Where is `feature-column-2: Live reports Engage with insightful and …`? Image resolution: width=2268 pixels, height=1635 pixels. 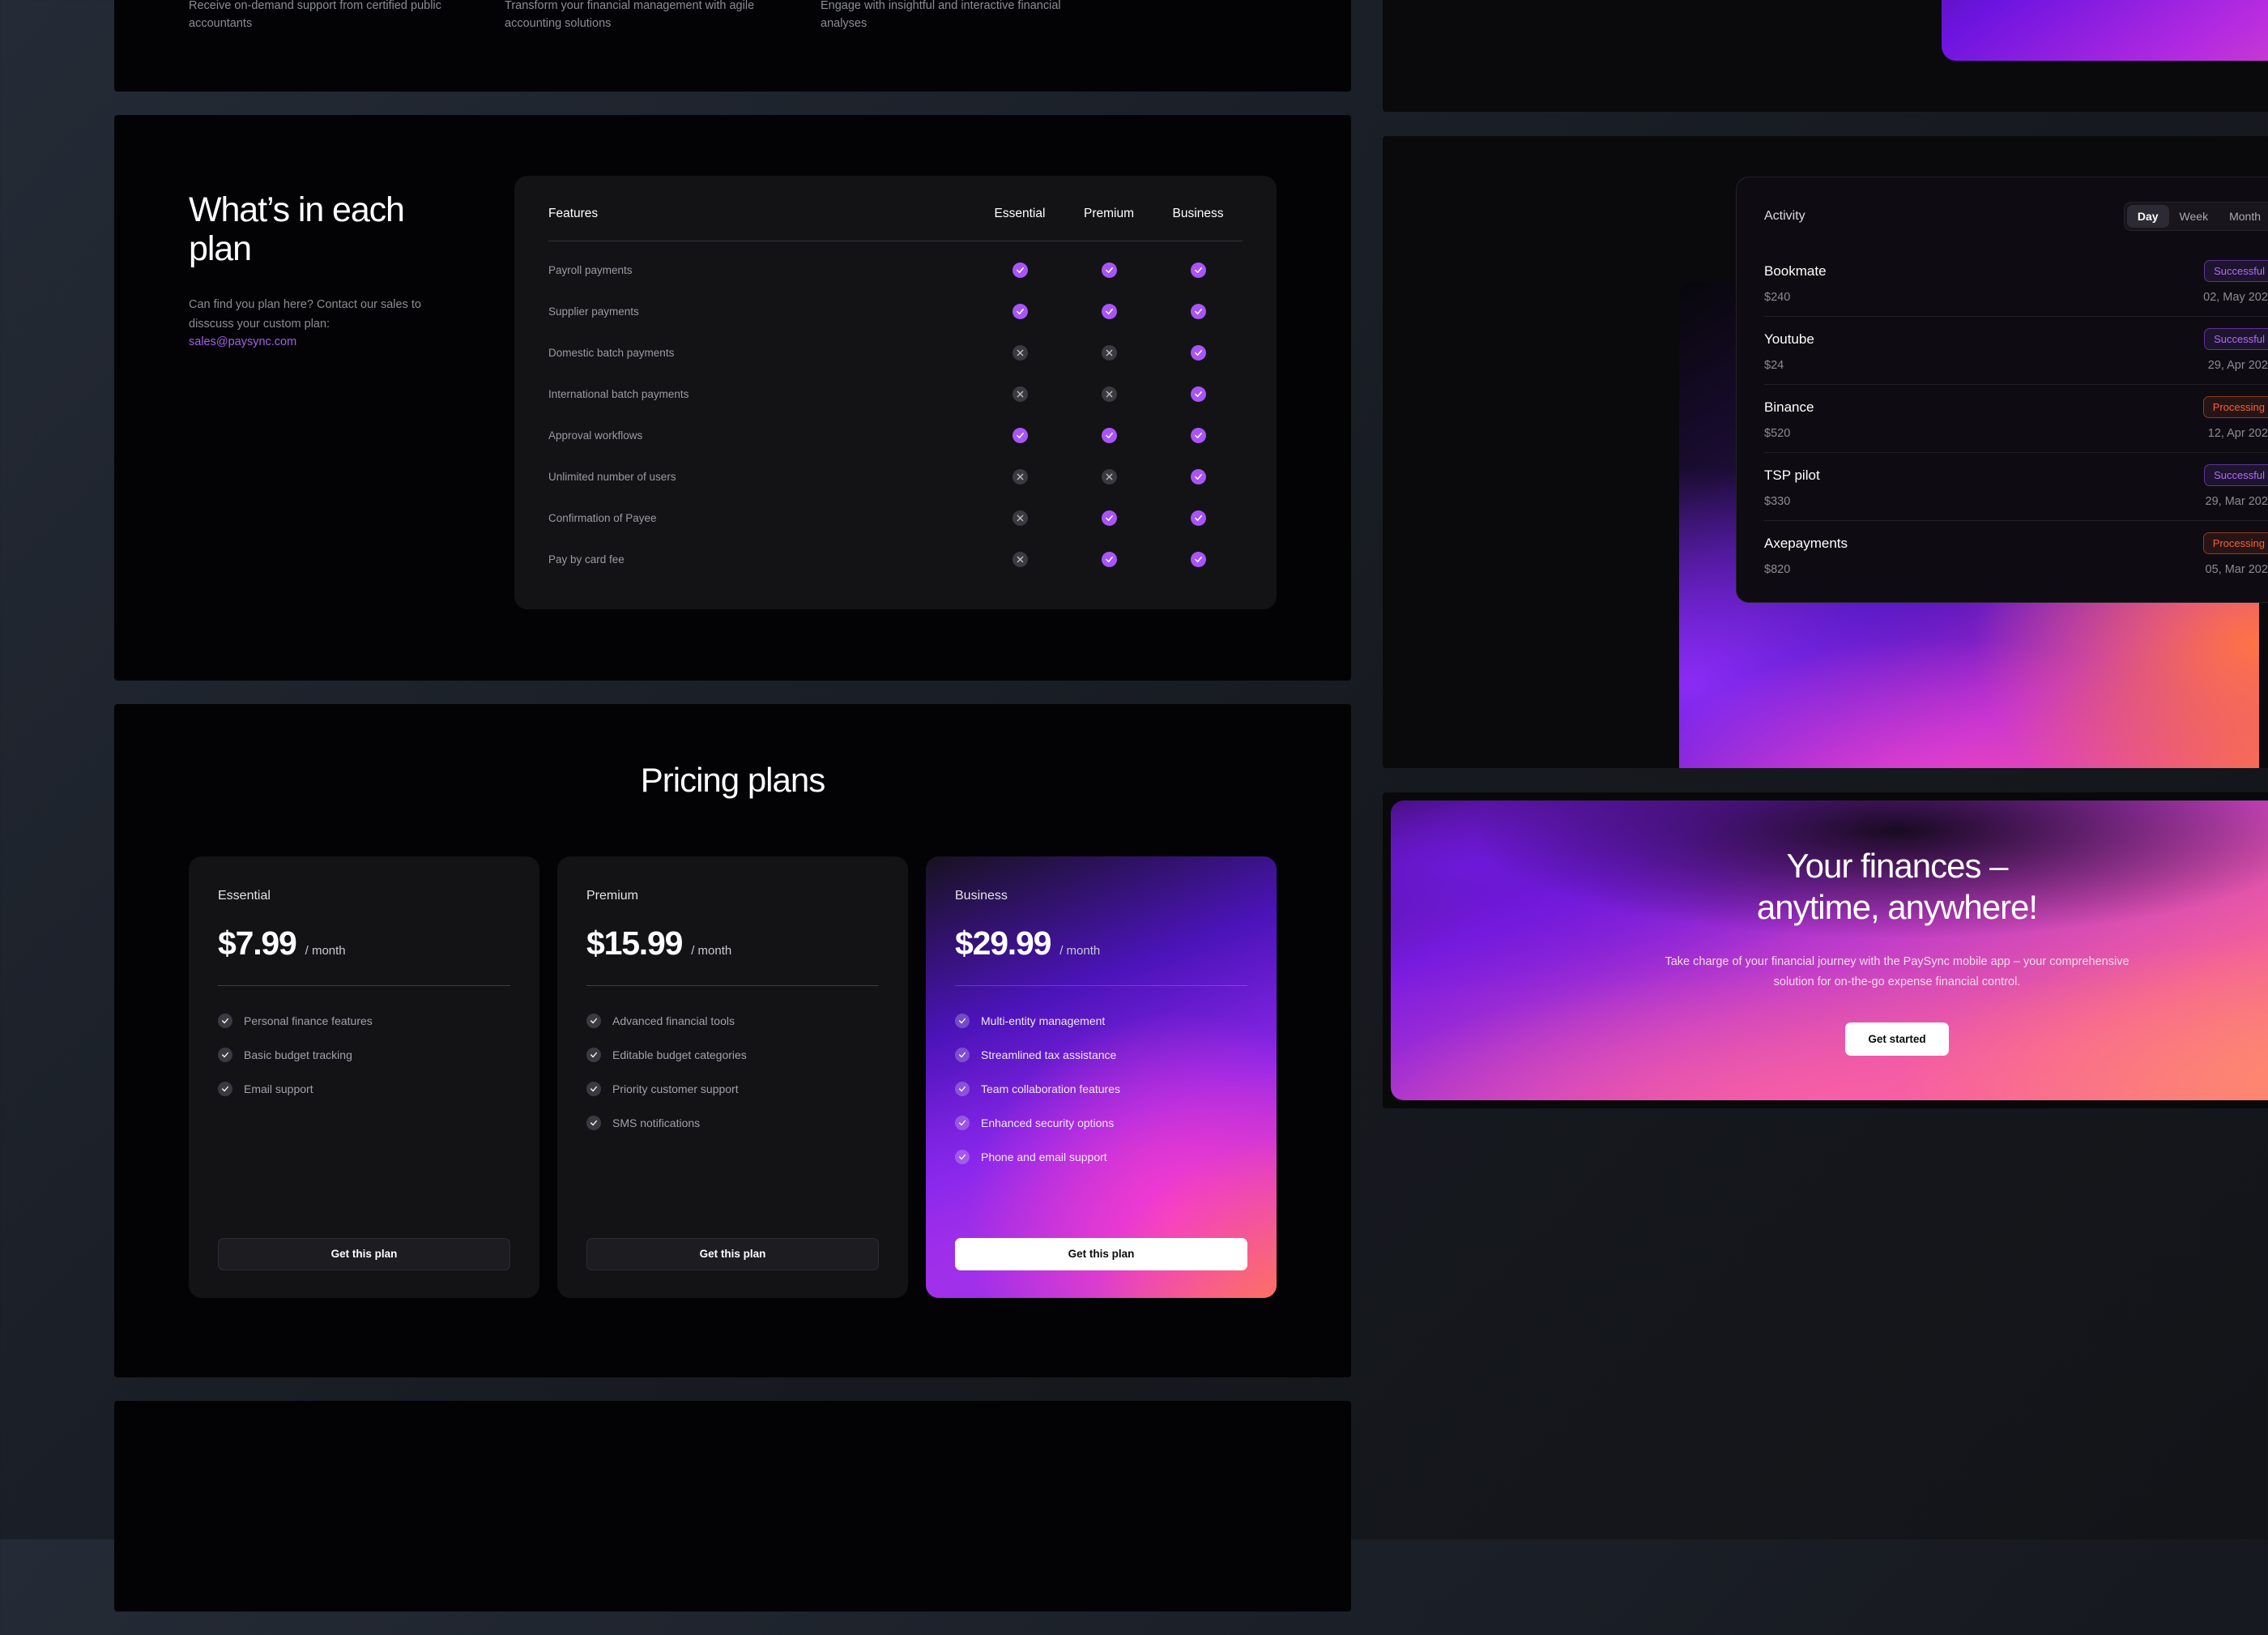
feature-column-2: Live reports Engage with insightful and … is located at coordinates (979, 16).